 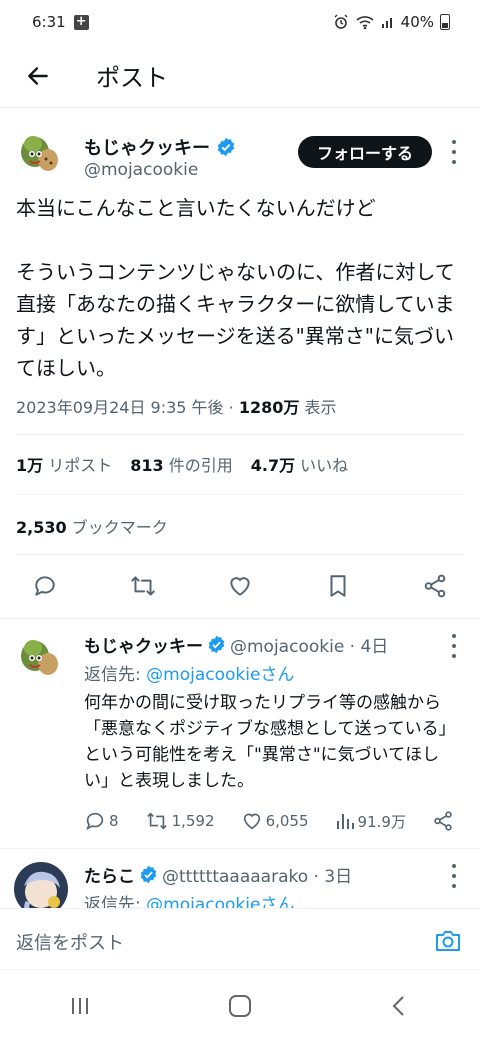 I want to click on bookmarks-stat: 2,530 ブックマーク, so click(x=92, y=526).